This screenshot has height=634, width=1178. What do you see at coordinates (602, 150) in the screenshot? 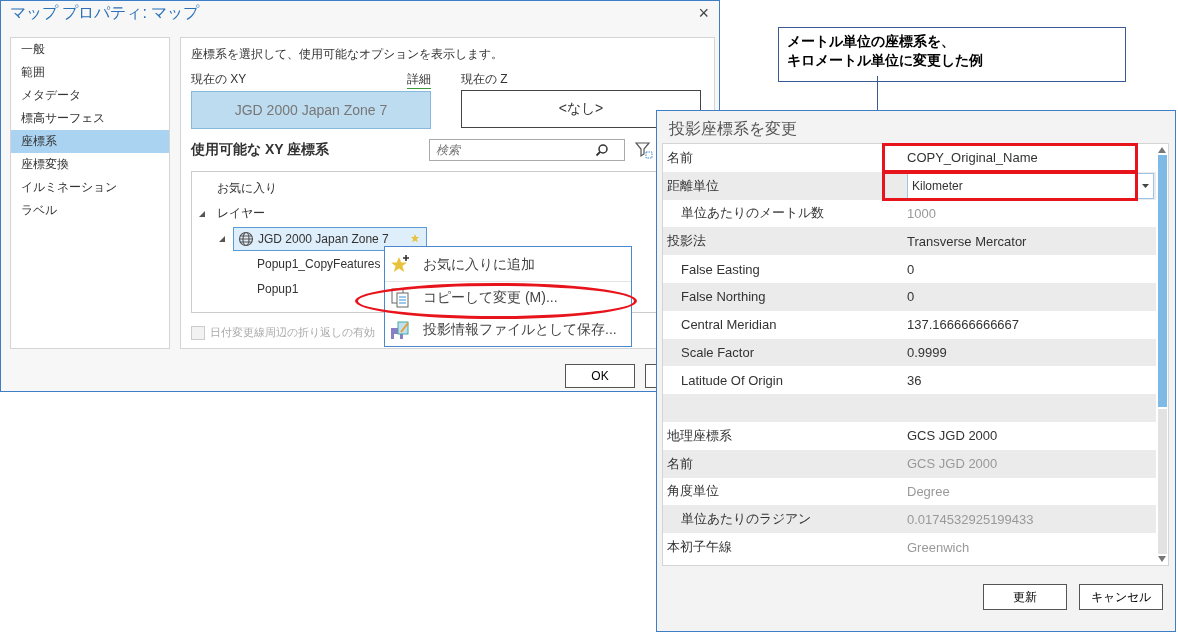
I see `search-icon` at bounding box center [602, 150].